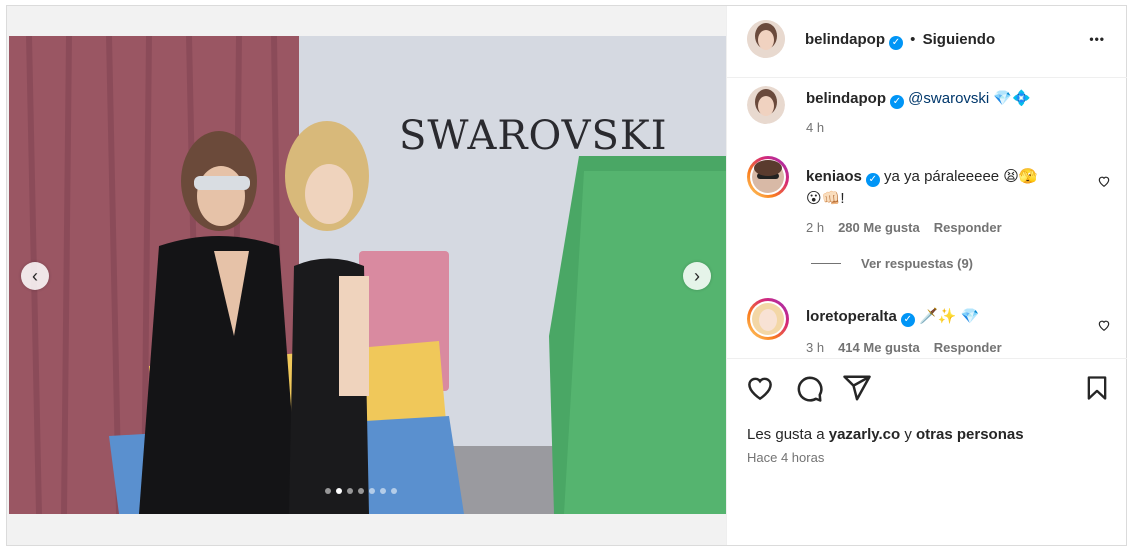 This screenshot has height=553, width=1133. I want to click on comment-text: ya ya páraleeeee 😫🫣, so click(961, 176).